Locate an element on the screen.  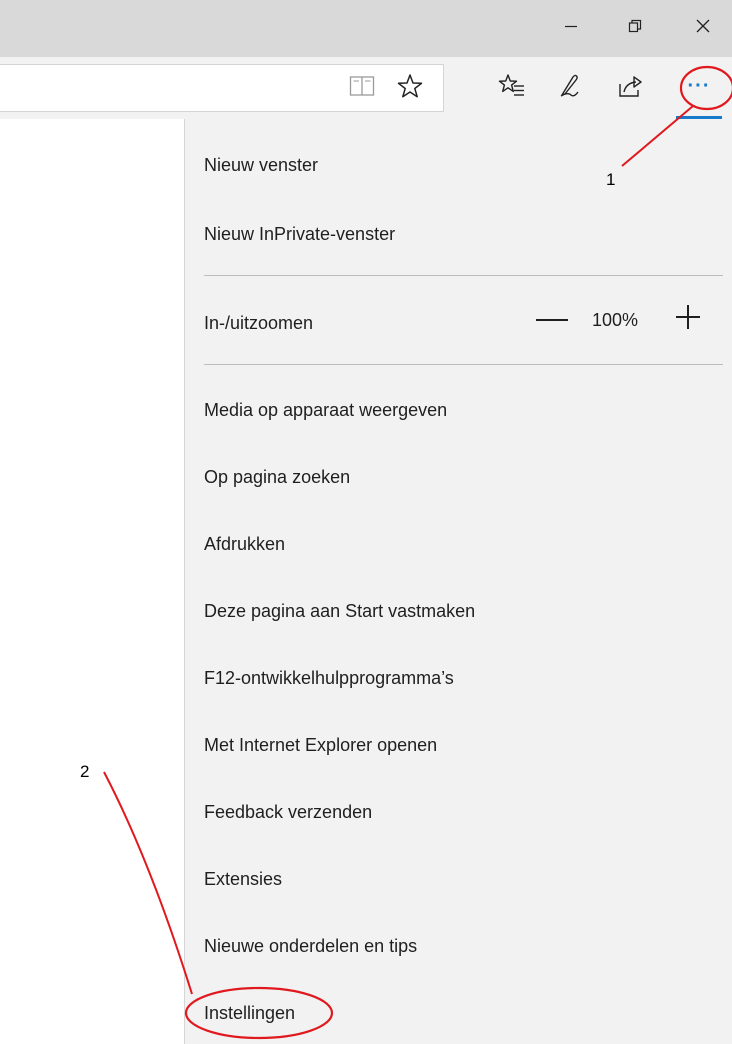
menu-item-pin-to-start: Deze pagina aan Start vastmaken is located at coordinates (339, 611).